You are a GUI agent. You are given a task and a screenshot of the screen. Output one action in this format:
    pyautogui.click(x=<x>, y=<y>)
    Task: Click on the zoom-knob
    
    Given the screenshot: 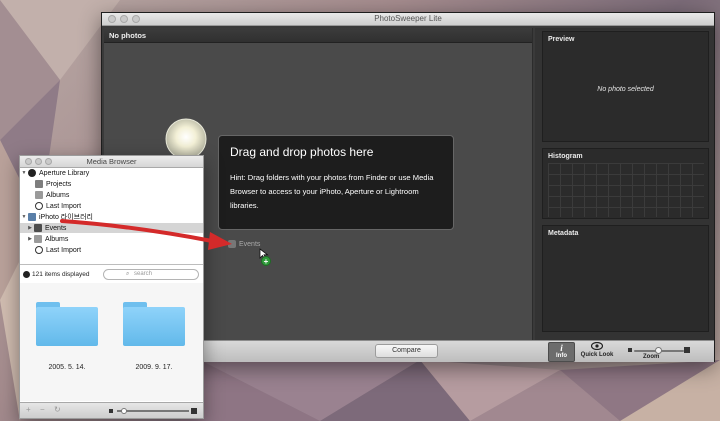 What is the action you would take?
    pyautogui.click(x=658, y=350)
    